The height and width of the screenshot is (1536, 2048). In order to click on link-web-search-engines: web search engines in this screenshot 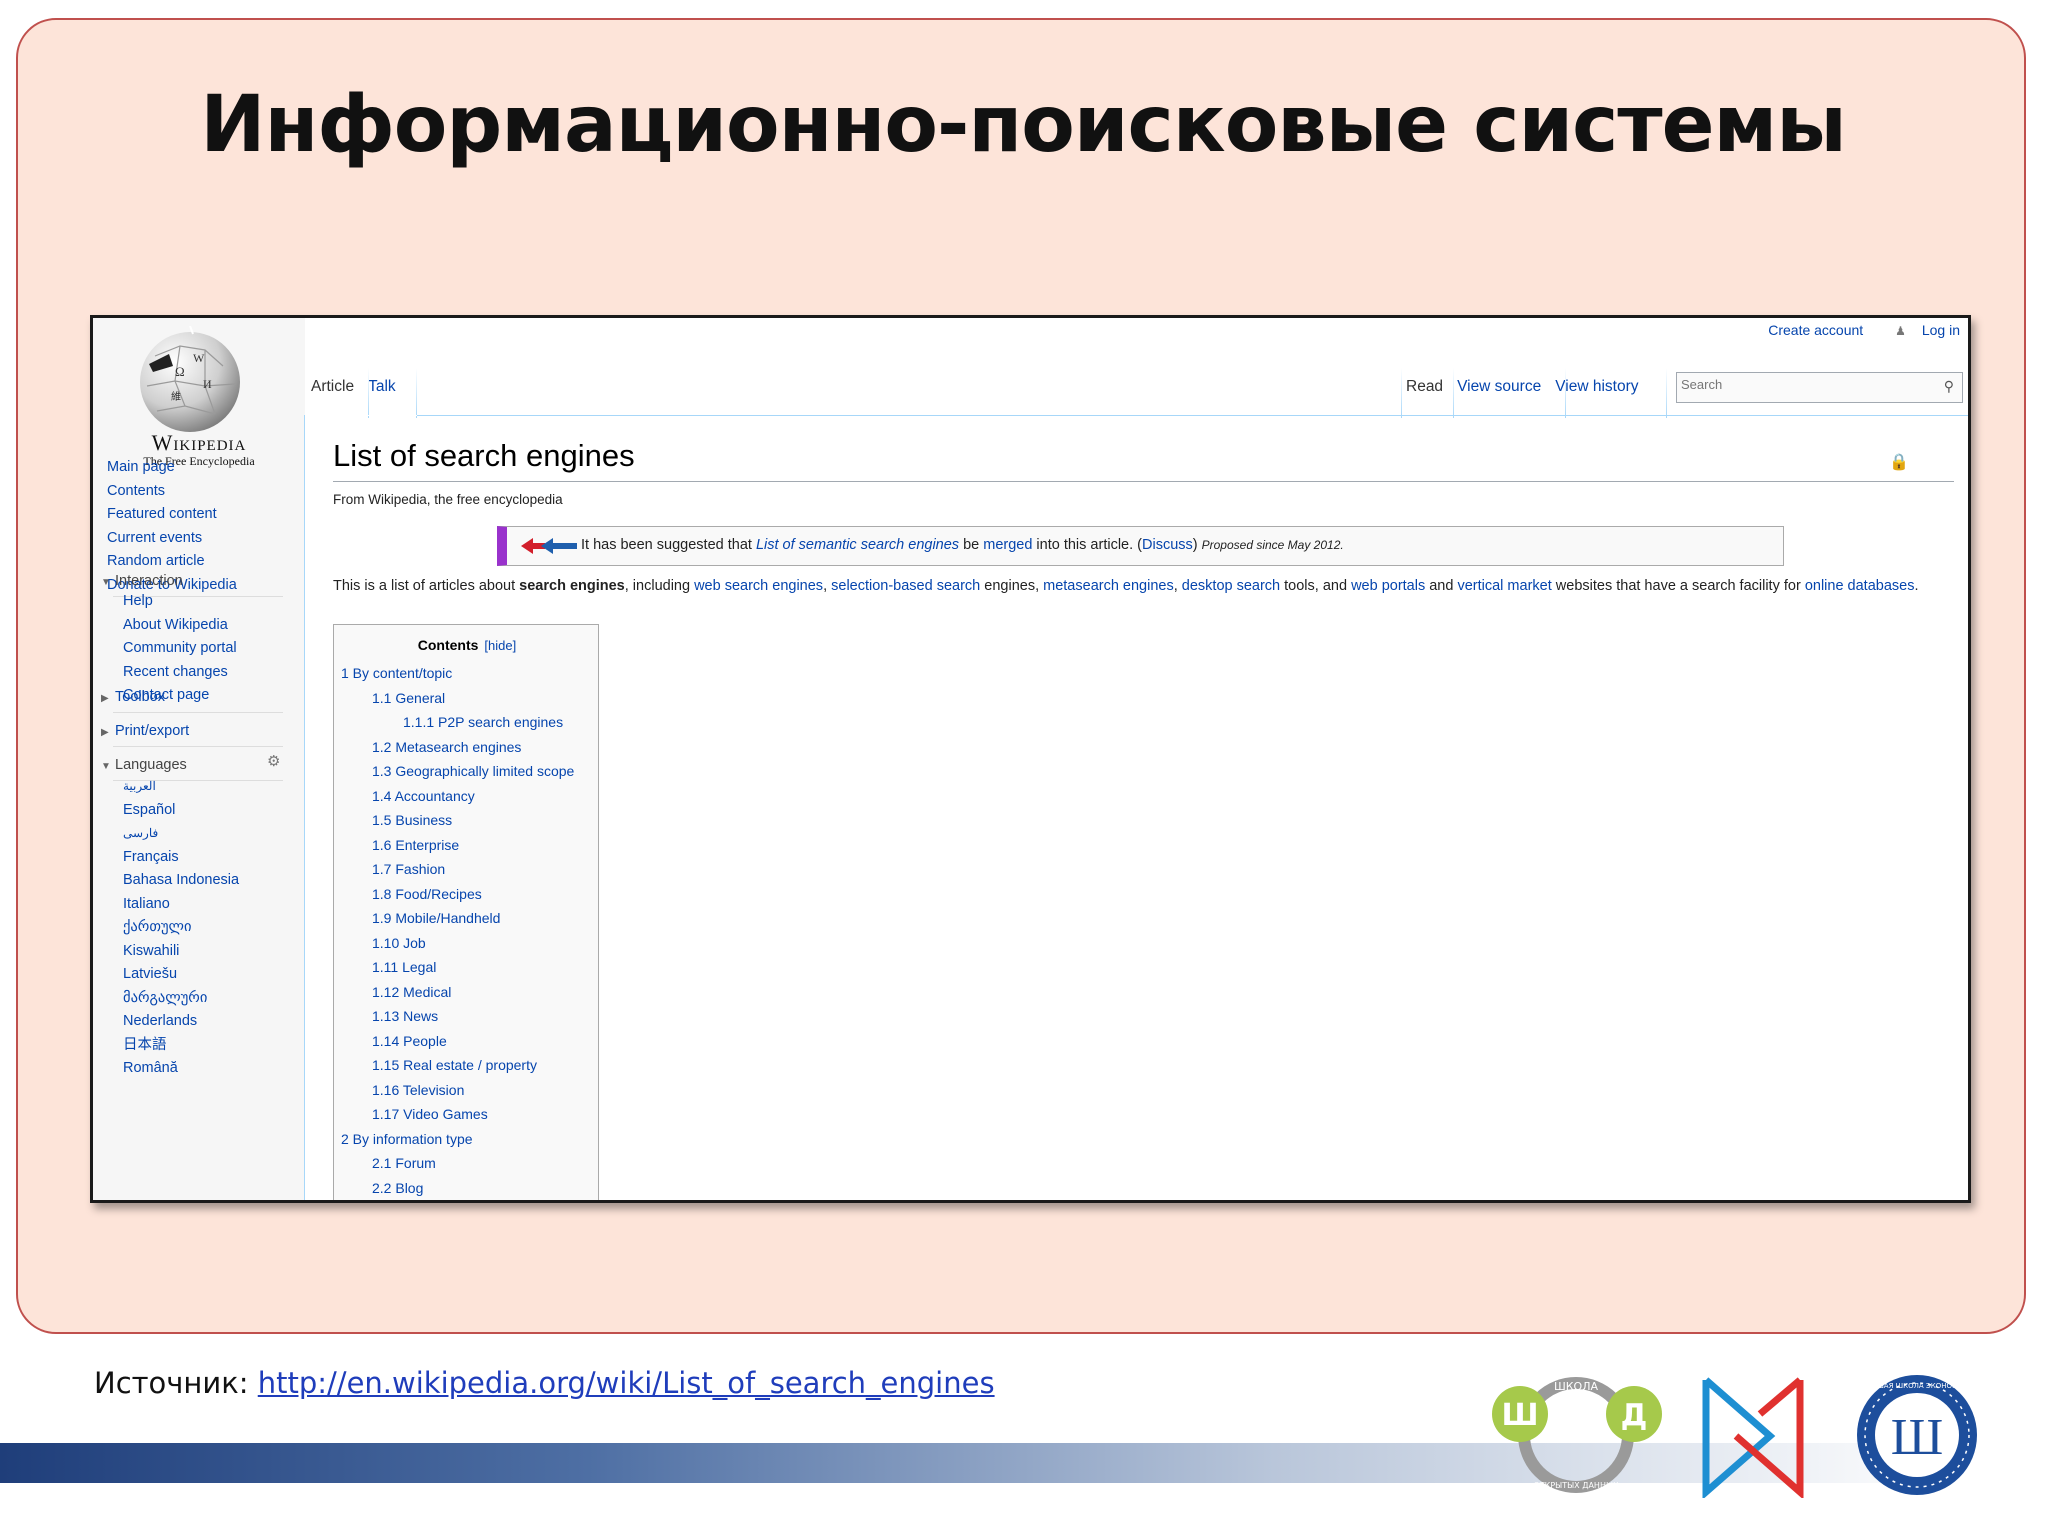, I will do `click(758, 586)`.